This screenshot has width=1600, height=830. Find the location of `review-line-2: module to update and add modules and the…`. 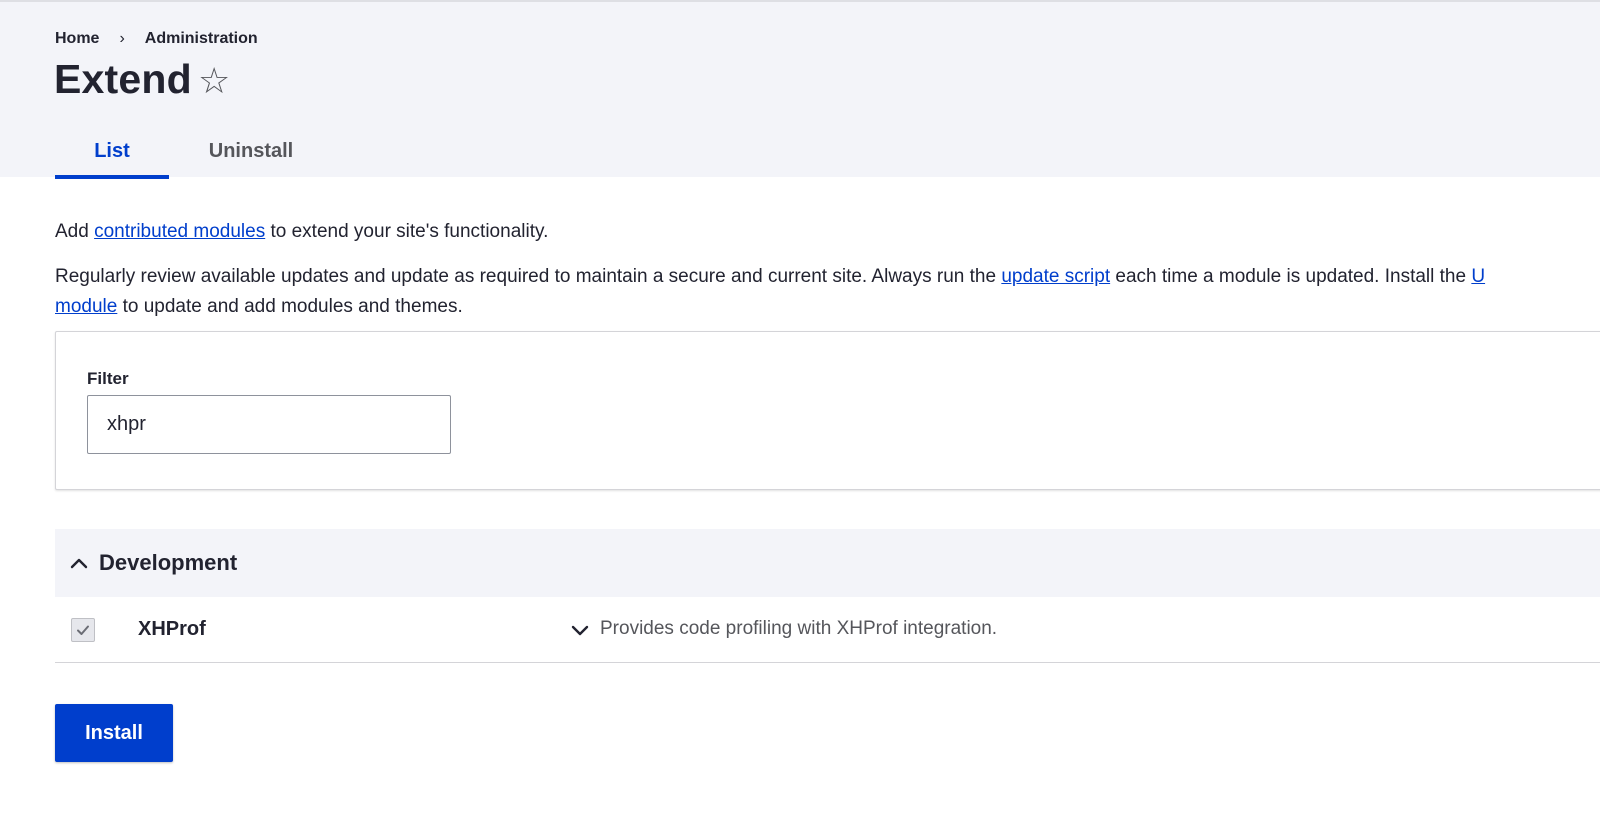

review-line-2: module to update and add modules and the… is located at coordinates (827, 307).